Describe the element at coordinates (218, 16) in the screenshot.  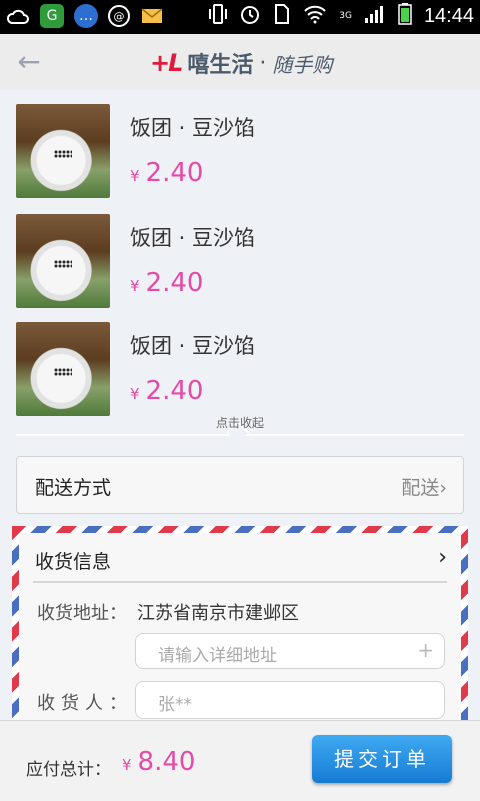
I see `vibrate-icon` at that location.